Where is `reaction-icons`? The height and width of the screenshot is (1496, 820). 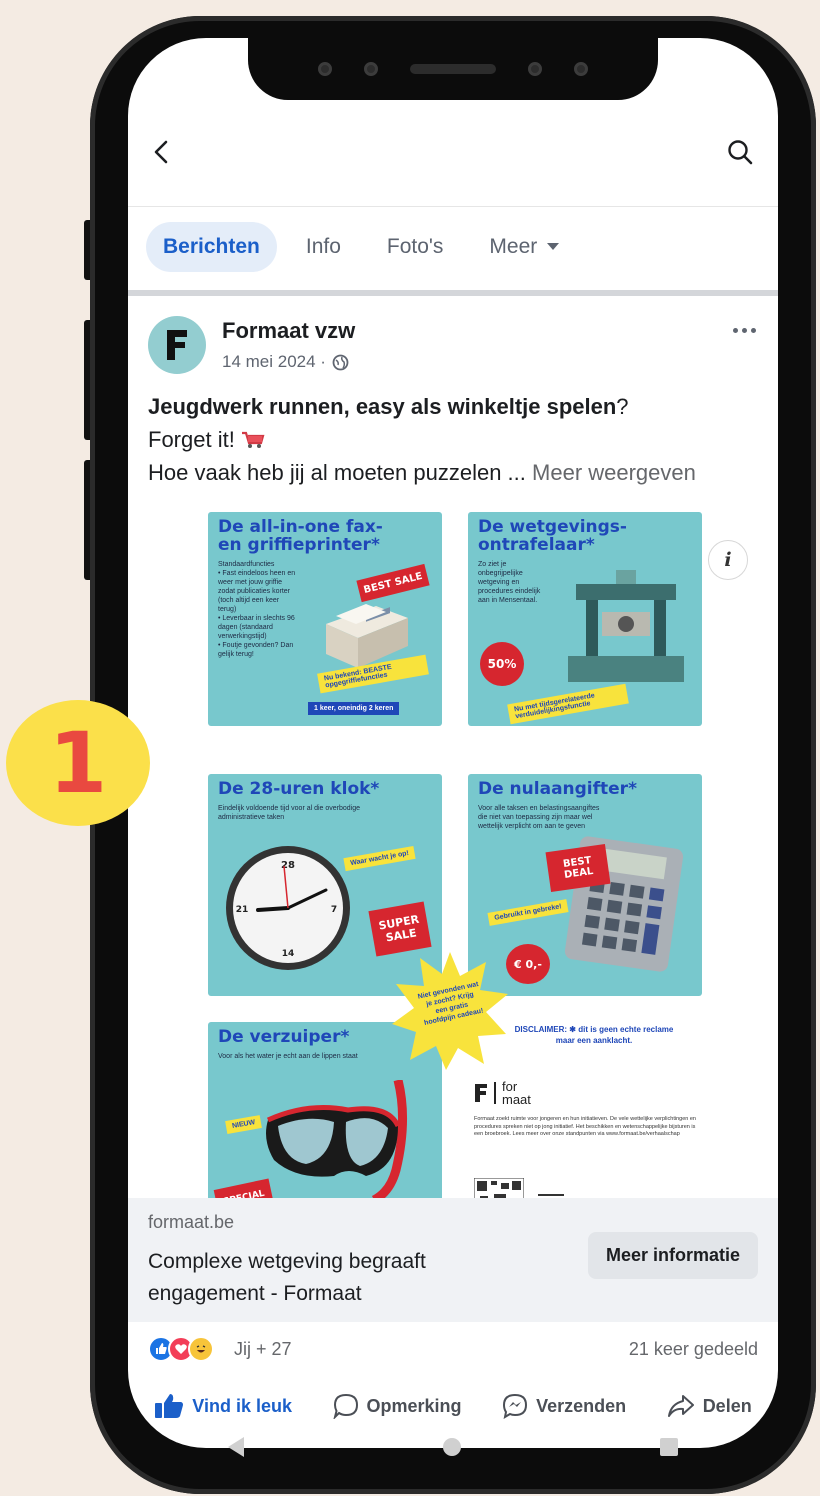 reaction-icons is located at coordinates (181, 1349).